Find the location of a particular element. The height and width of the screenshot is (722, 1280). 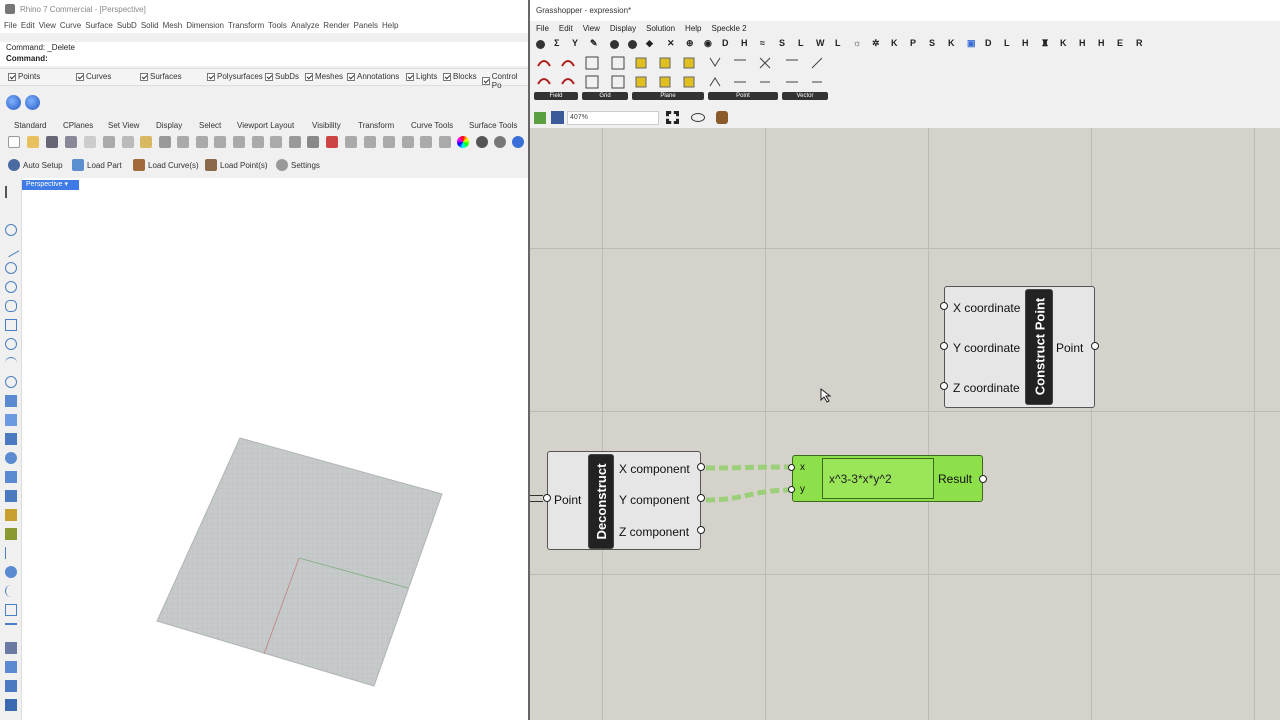

rhino-menu-tools: Tools is located at coordinates (277, 26).